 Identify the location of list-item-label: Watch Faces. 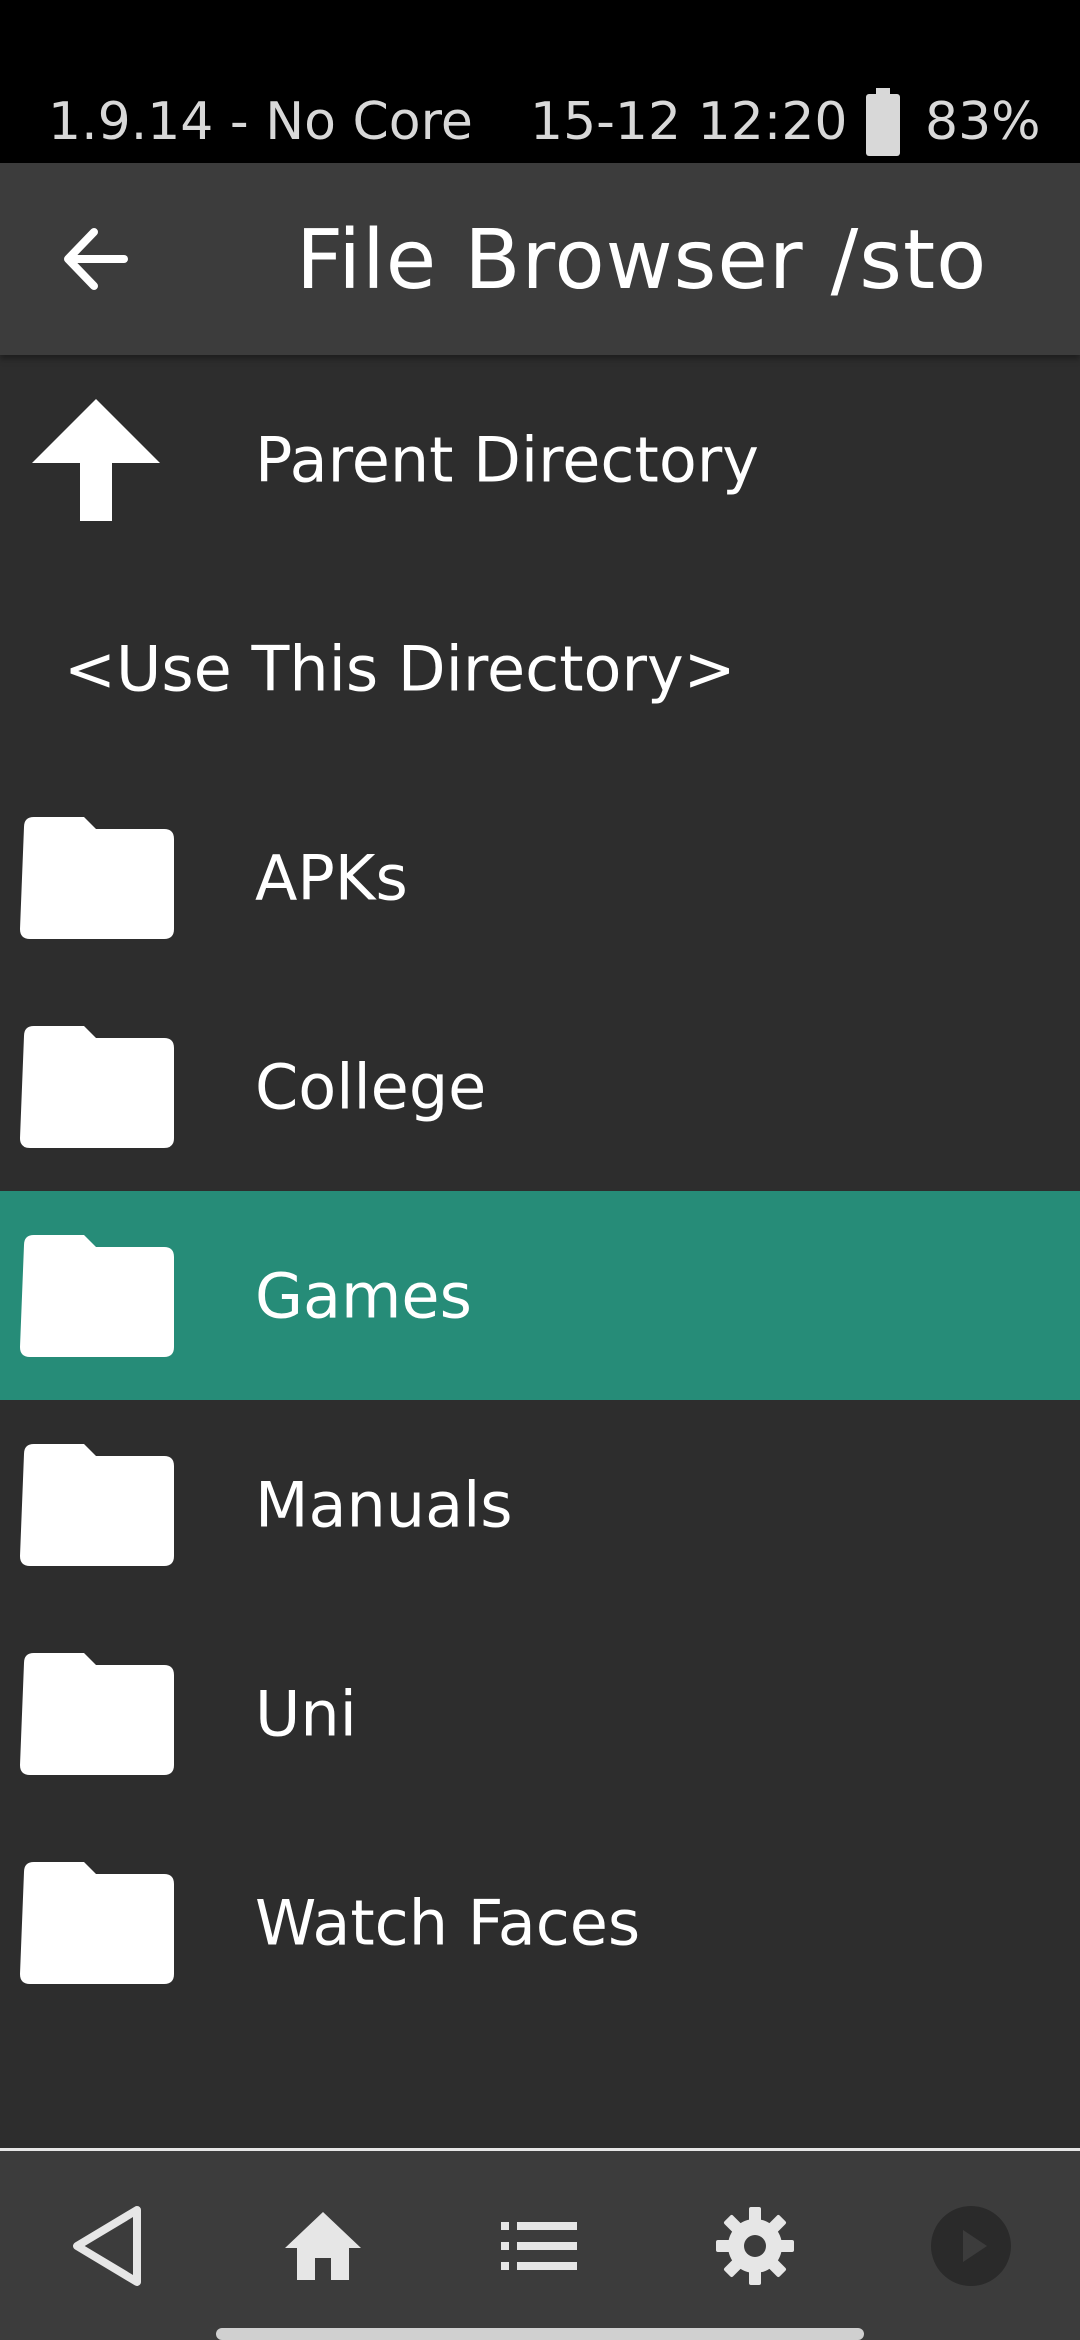
(448, 1922).